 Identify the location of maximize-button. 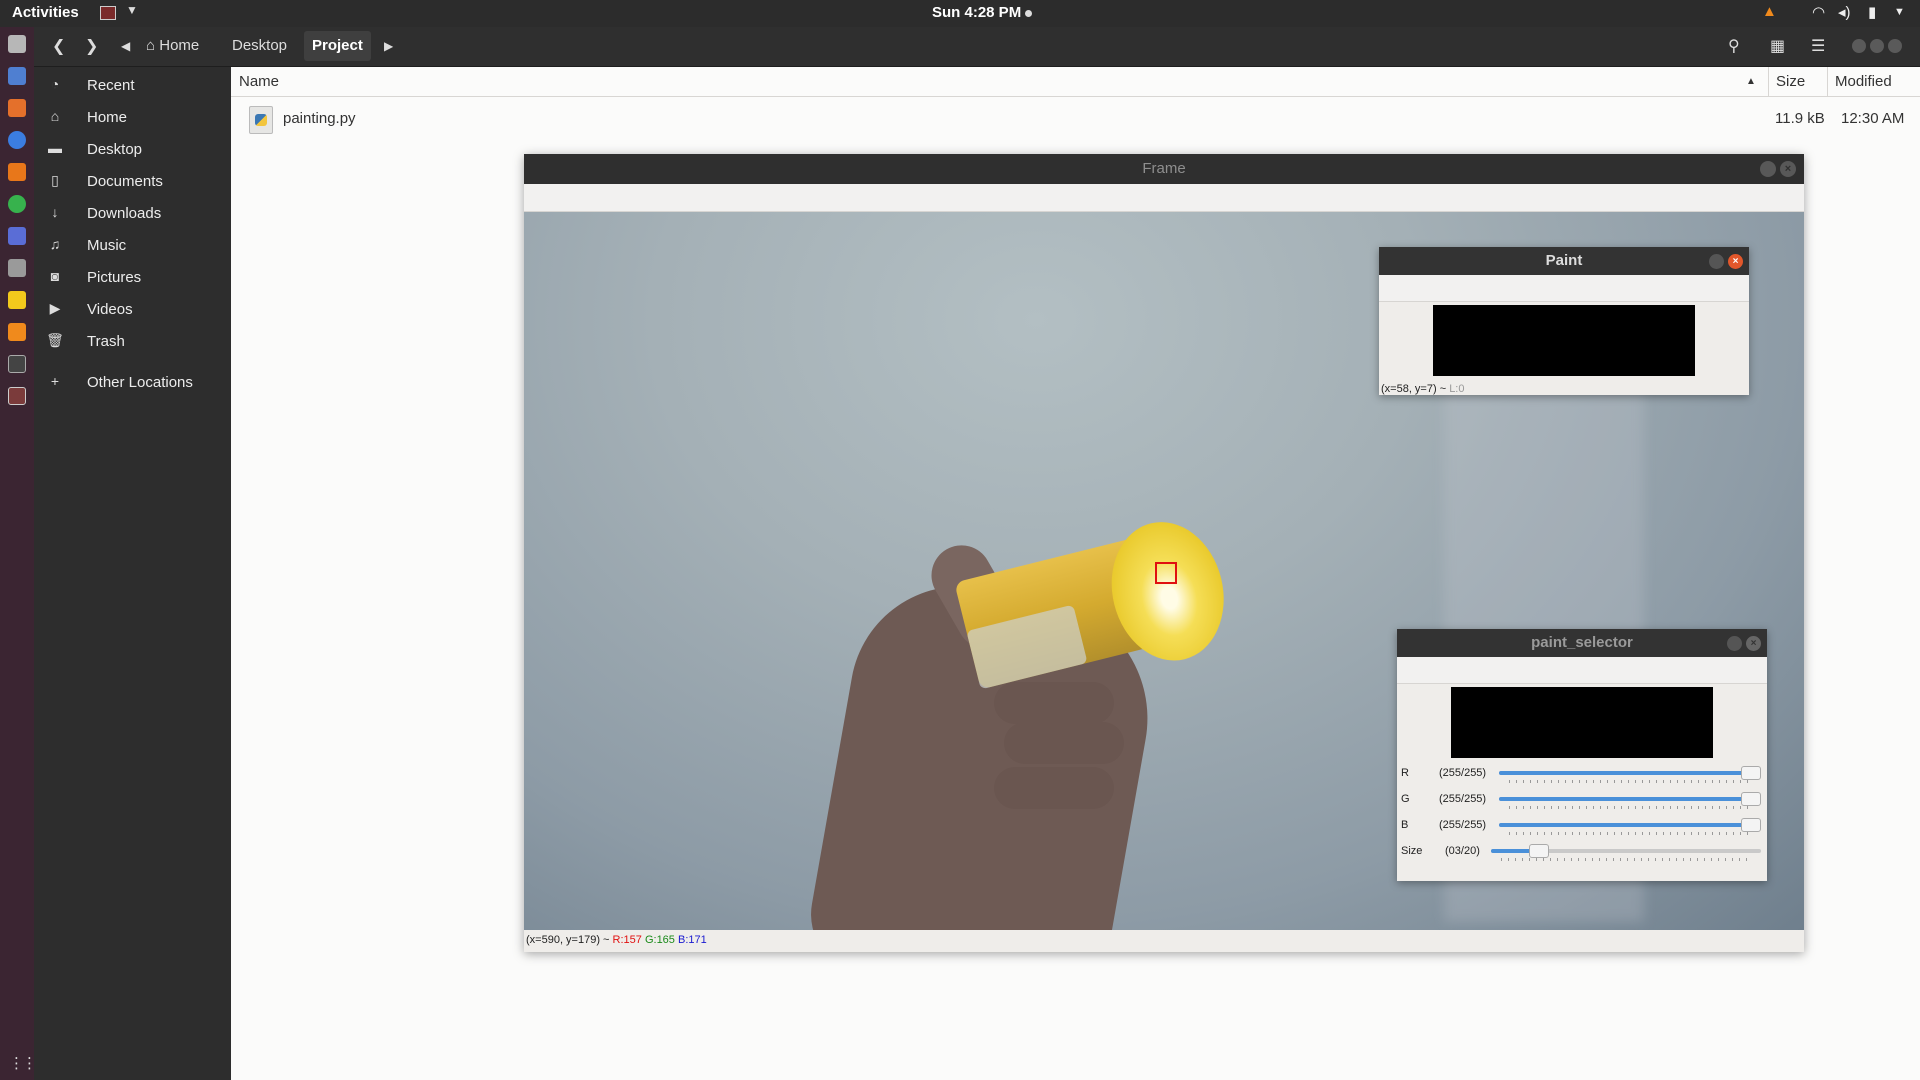
(1877, 46).